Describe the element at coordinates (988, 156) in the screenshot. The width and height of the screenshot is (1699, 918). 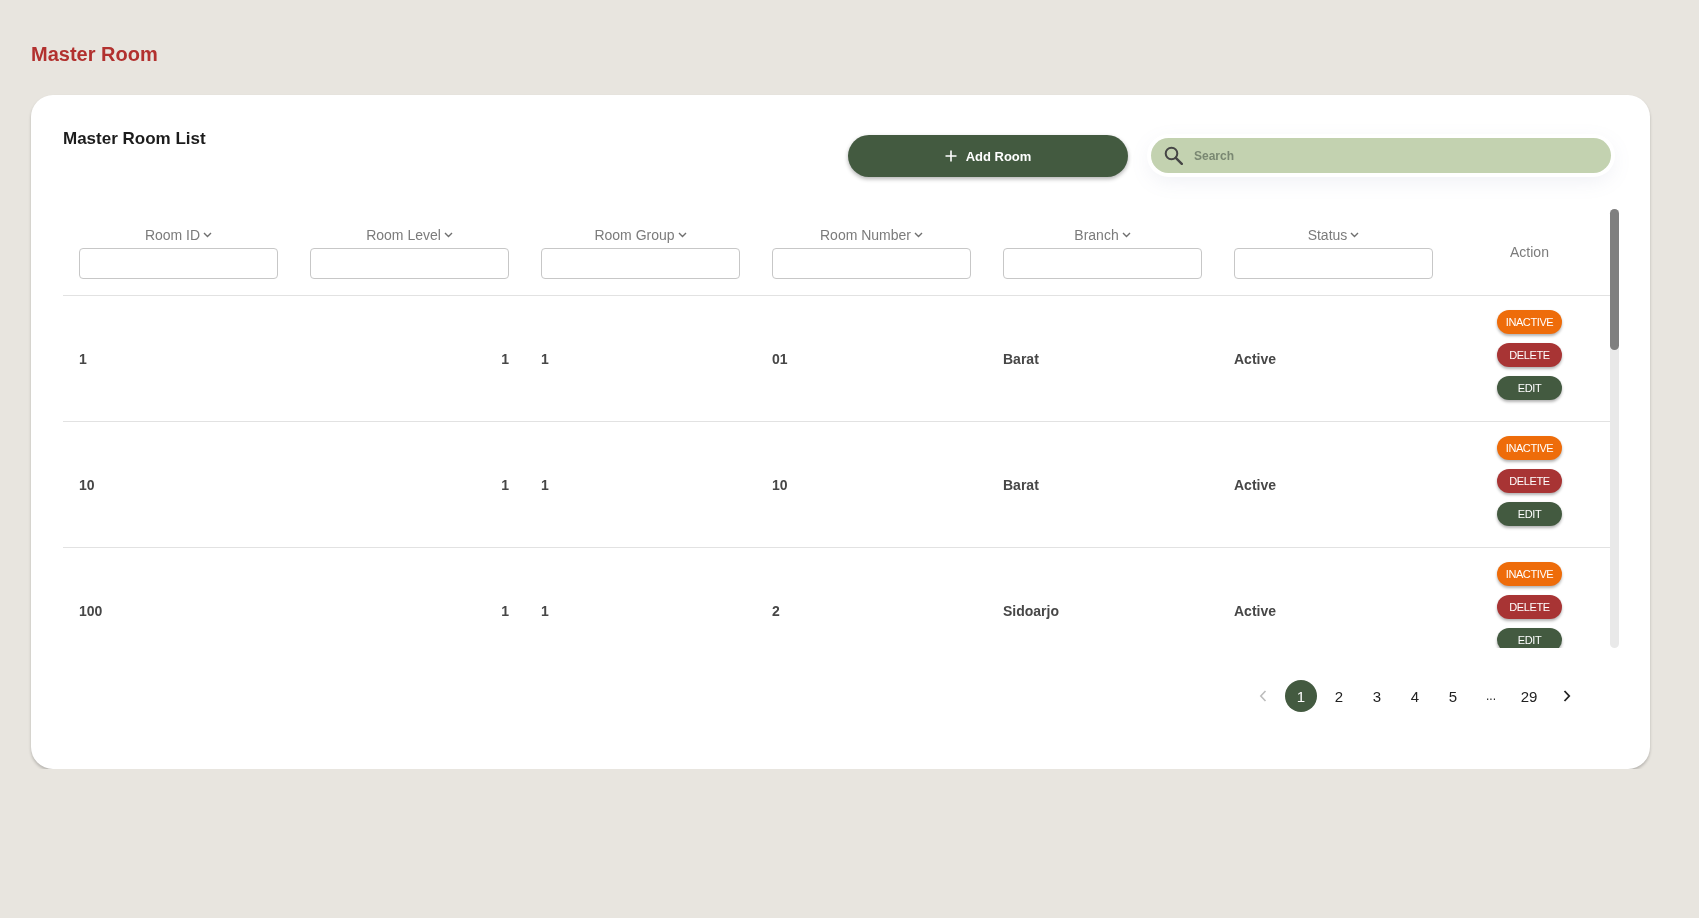
I see `add-room-button: Add Room` at that location.